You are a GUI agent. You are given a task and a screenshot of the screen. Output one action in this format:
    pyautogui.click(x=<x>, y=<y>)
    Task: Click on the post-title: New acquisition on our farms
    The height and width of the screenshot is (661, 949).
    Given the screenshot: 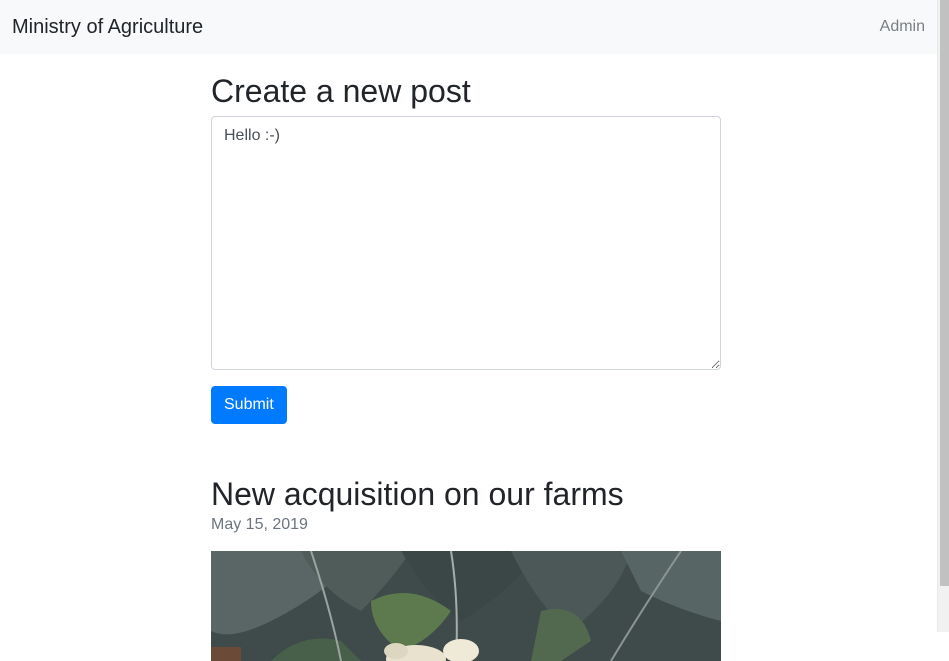 What is the action you would take?
    pyautogui.click(x=417, y=494)
    